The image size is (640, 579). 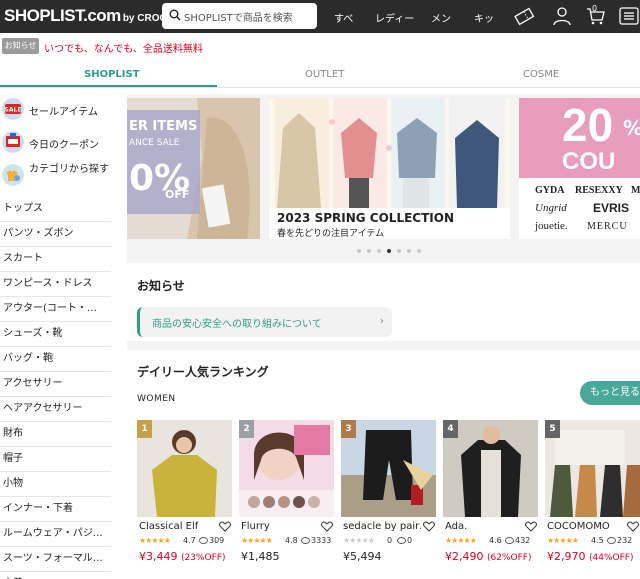 I want to click on ranking-title: デイリー人気ランキング, so click(x=203, y=372).